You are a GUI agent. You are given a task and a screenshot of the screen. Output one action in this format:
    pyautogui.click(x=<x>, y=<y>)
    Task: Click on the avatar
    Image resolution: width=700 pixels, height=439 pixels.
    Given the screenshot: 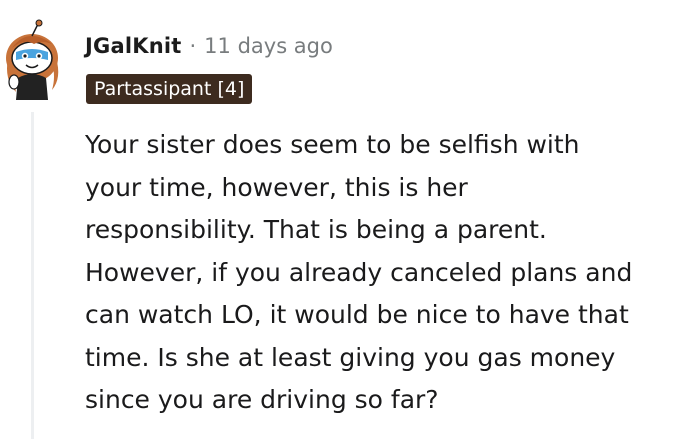 What is the action you would take?
    pyautogui.click(x=36, y=59)
    